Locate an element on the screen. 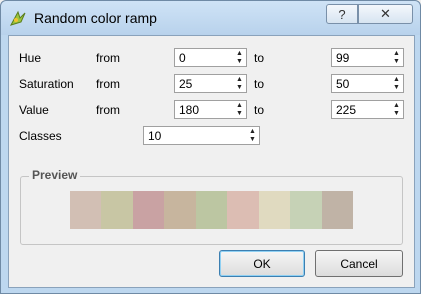 Image resolution: width=421 pixels, height=294 pixels. classes-value: 10 is located at coordinates (155, 136).